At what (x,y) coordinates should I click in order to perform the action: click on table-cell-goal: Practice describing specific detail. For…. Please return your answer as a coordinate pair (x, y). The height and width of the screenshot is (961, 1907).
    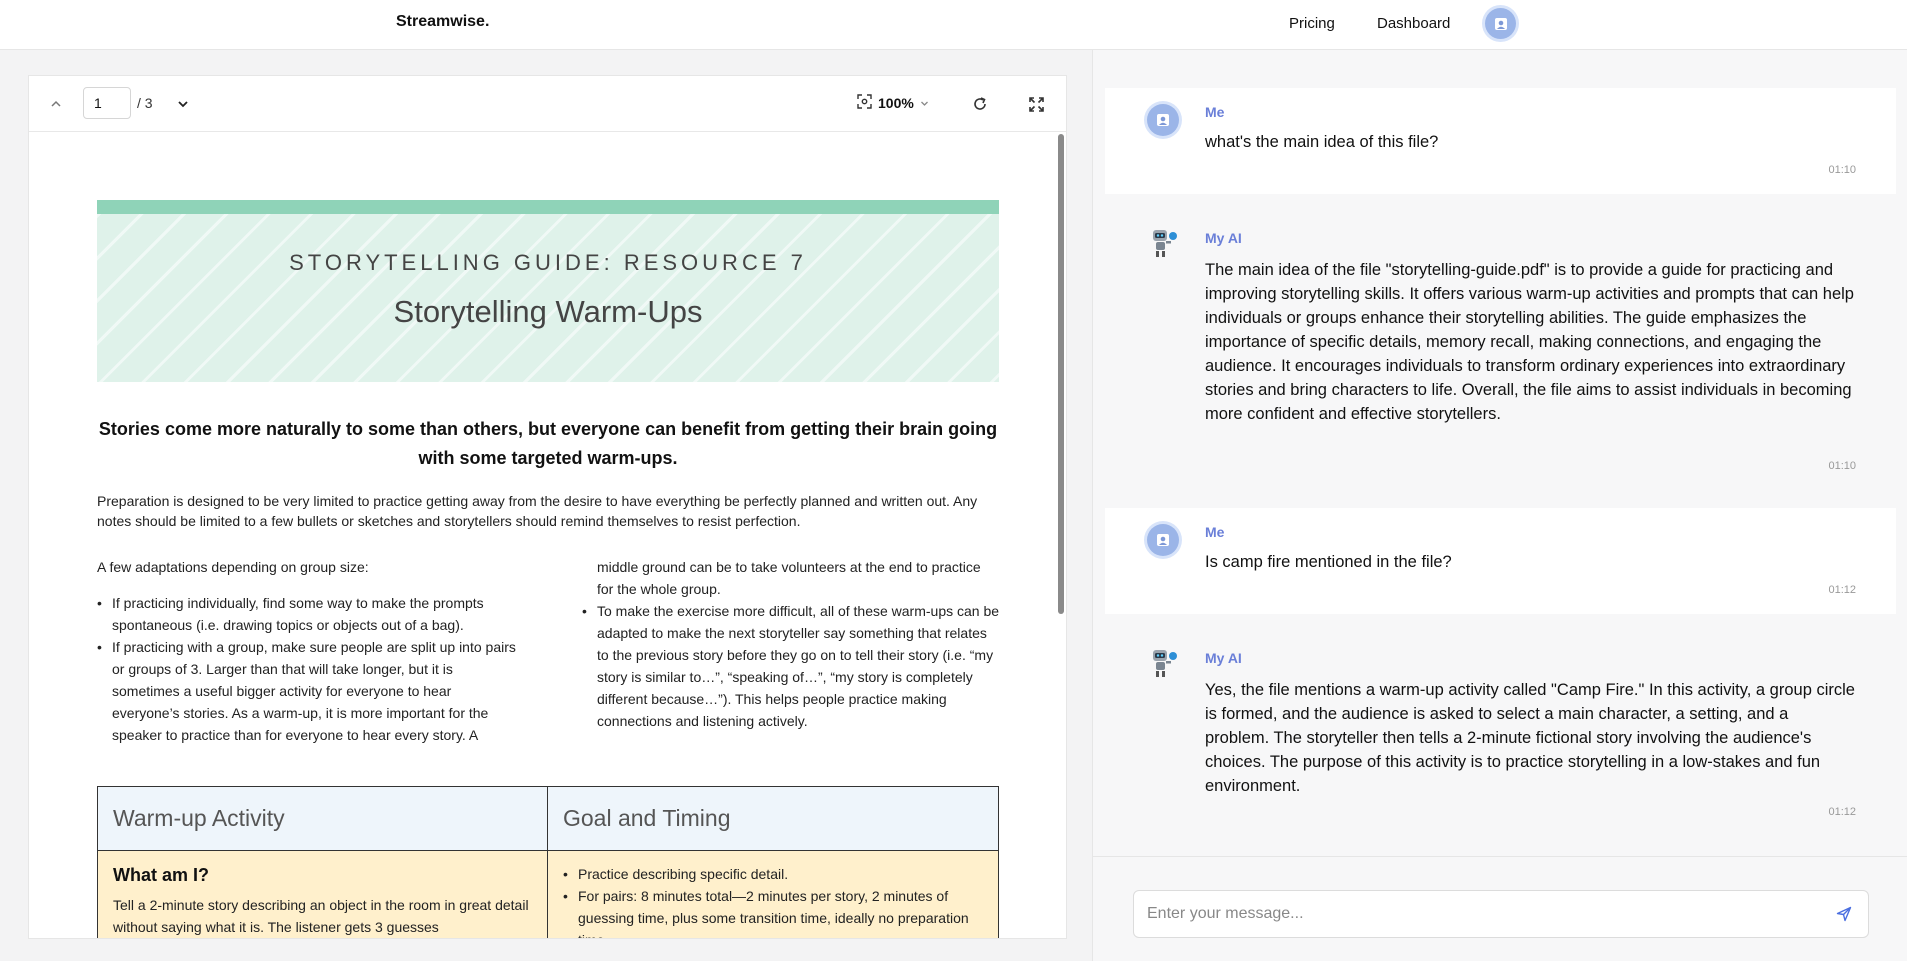
    Looking at the image, I should click on (773, 894).